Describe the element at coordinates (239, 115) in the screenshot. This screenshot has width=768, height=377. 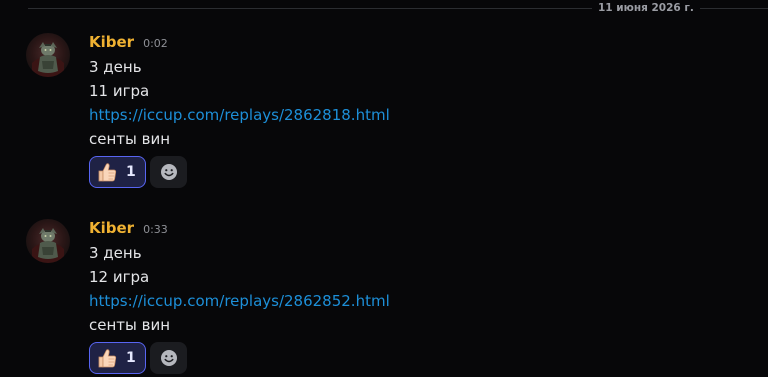
I see `replay-link: https://iccup.com/replays/2862818.html` at that location.